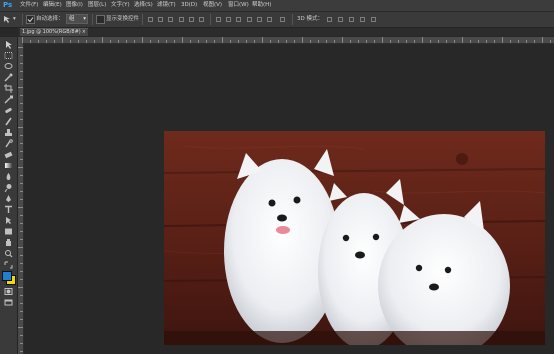 This screenshot has height=354, width=554. Describe the element at coordinates (8, 66) in the screenshot. I see `lasso-icon` at that location.